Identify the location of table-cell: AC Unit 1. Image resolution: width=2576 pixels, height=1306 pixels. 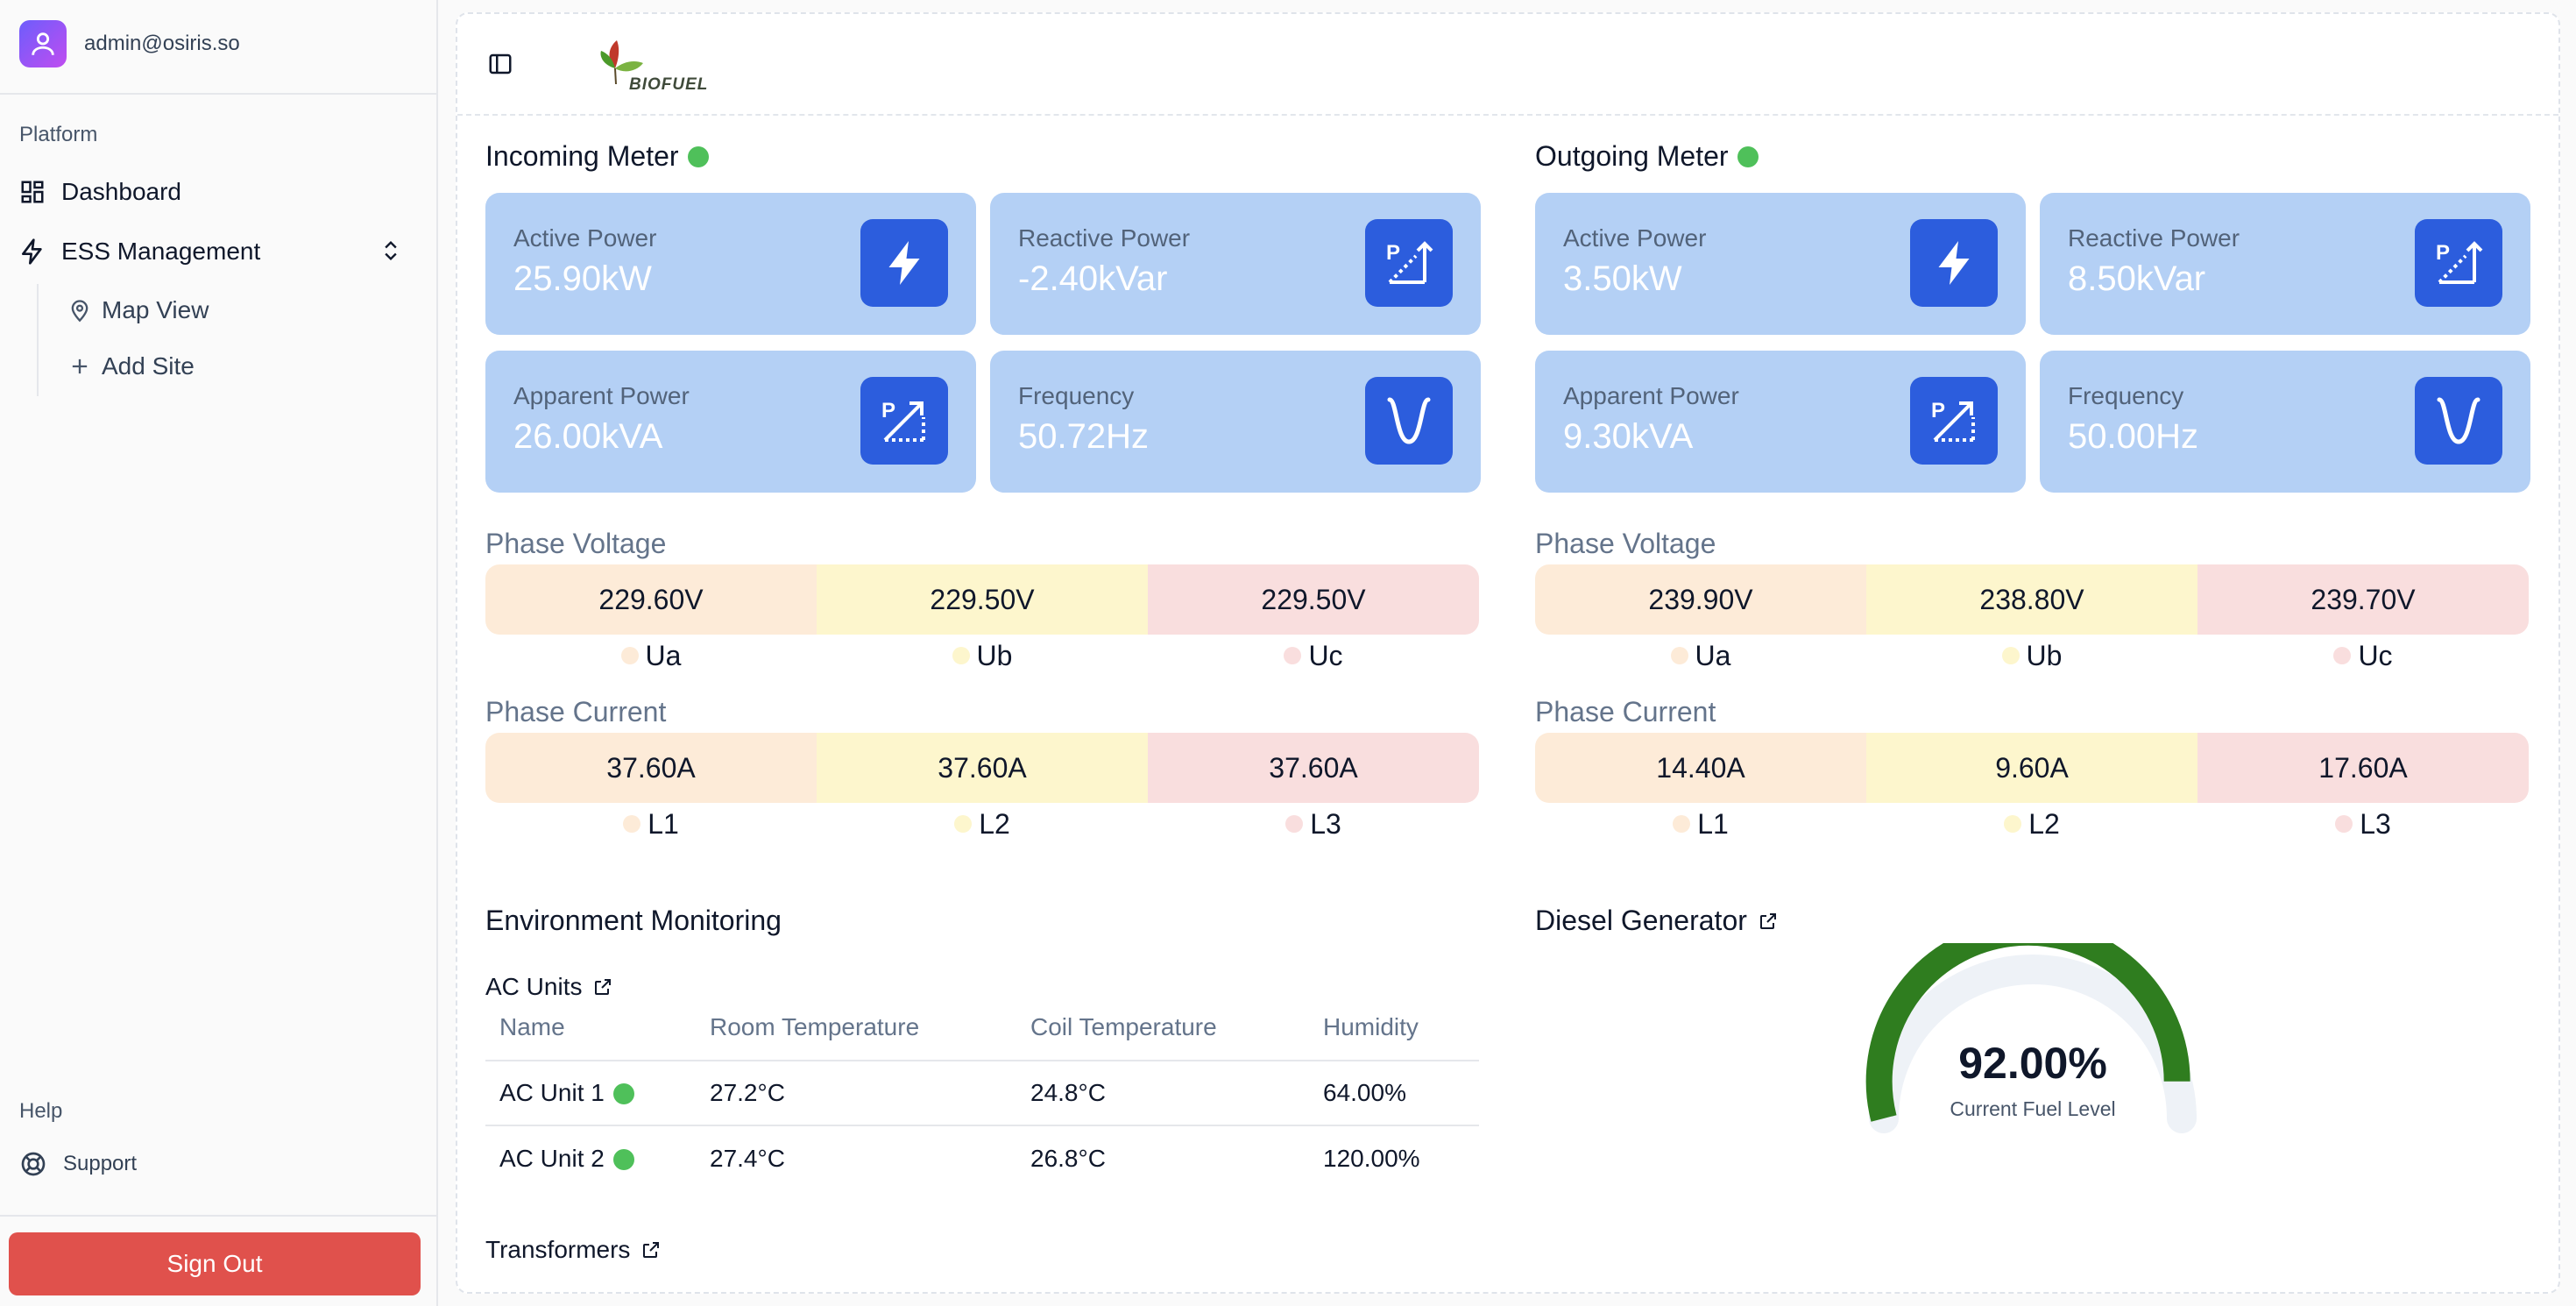
(590, 1093).